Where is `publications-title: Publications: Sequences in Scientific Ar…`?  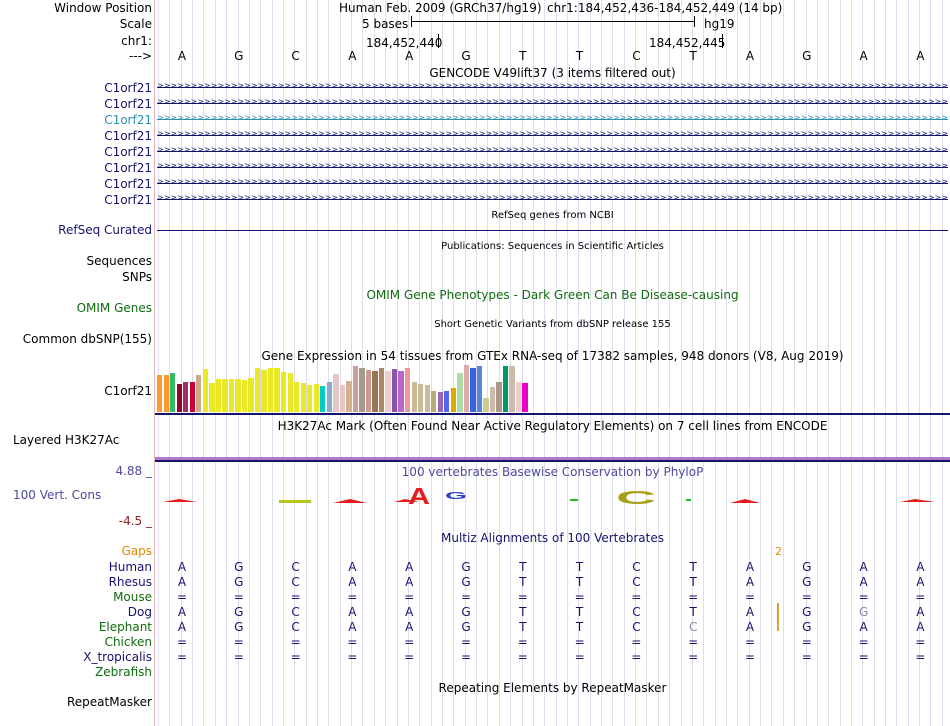
publications-title: Publications: Sequences in Scientific Ar… is located at coordinates (552, 246).